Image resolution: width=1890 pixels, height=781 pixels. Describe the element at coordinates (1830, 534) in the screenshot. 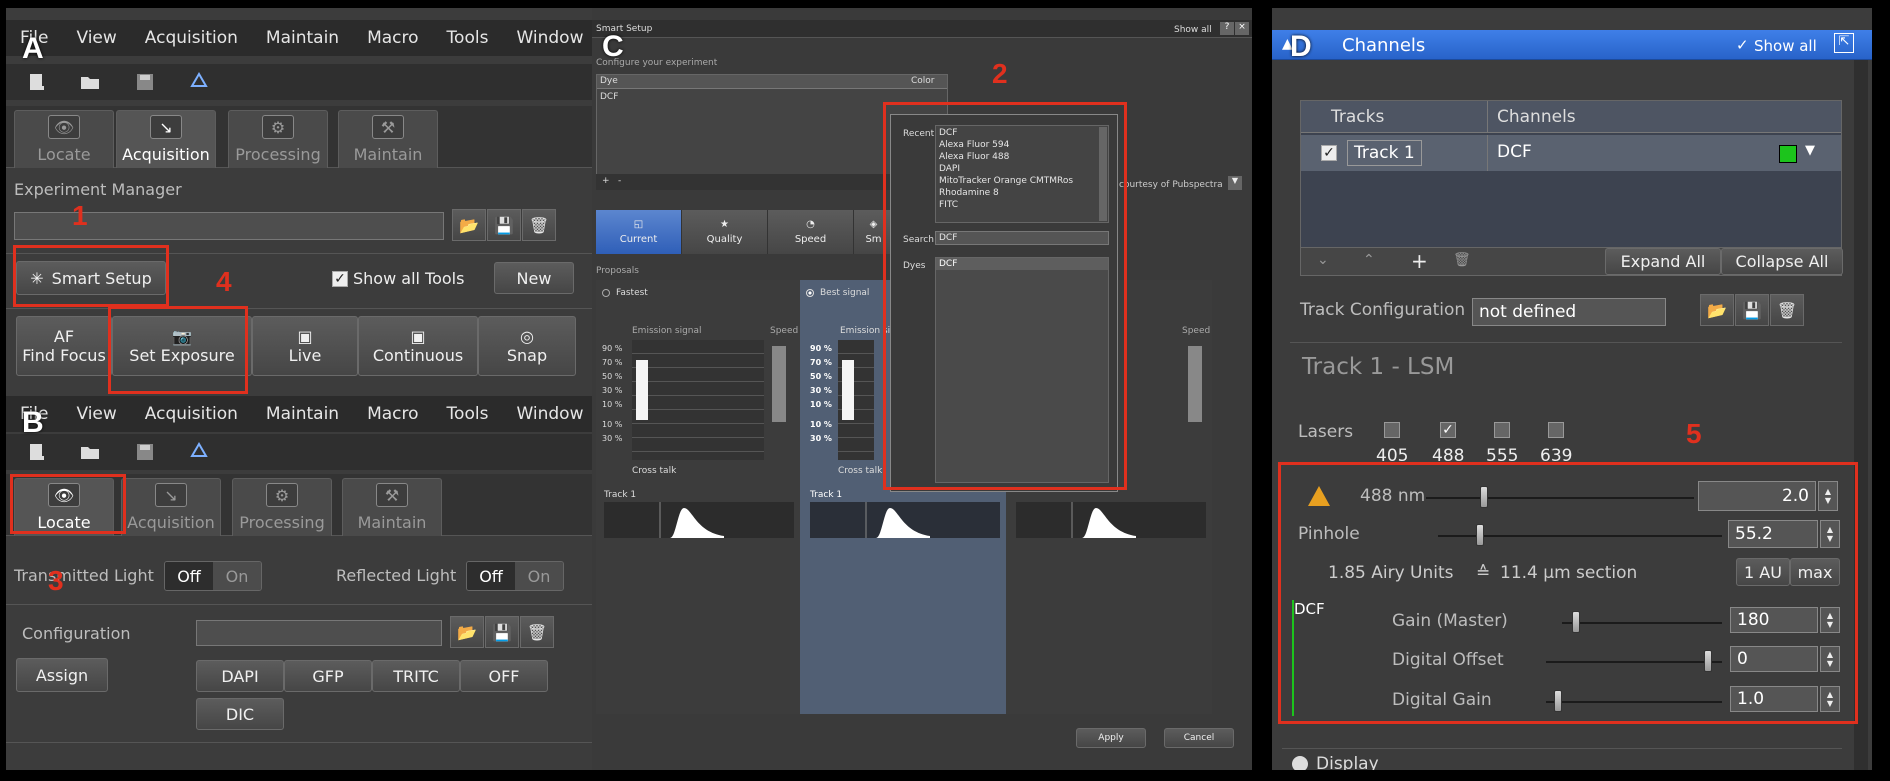

I see `pinhole-stepper: ▲ ▼` at that location.